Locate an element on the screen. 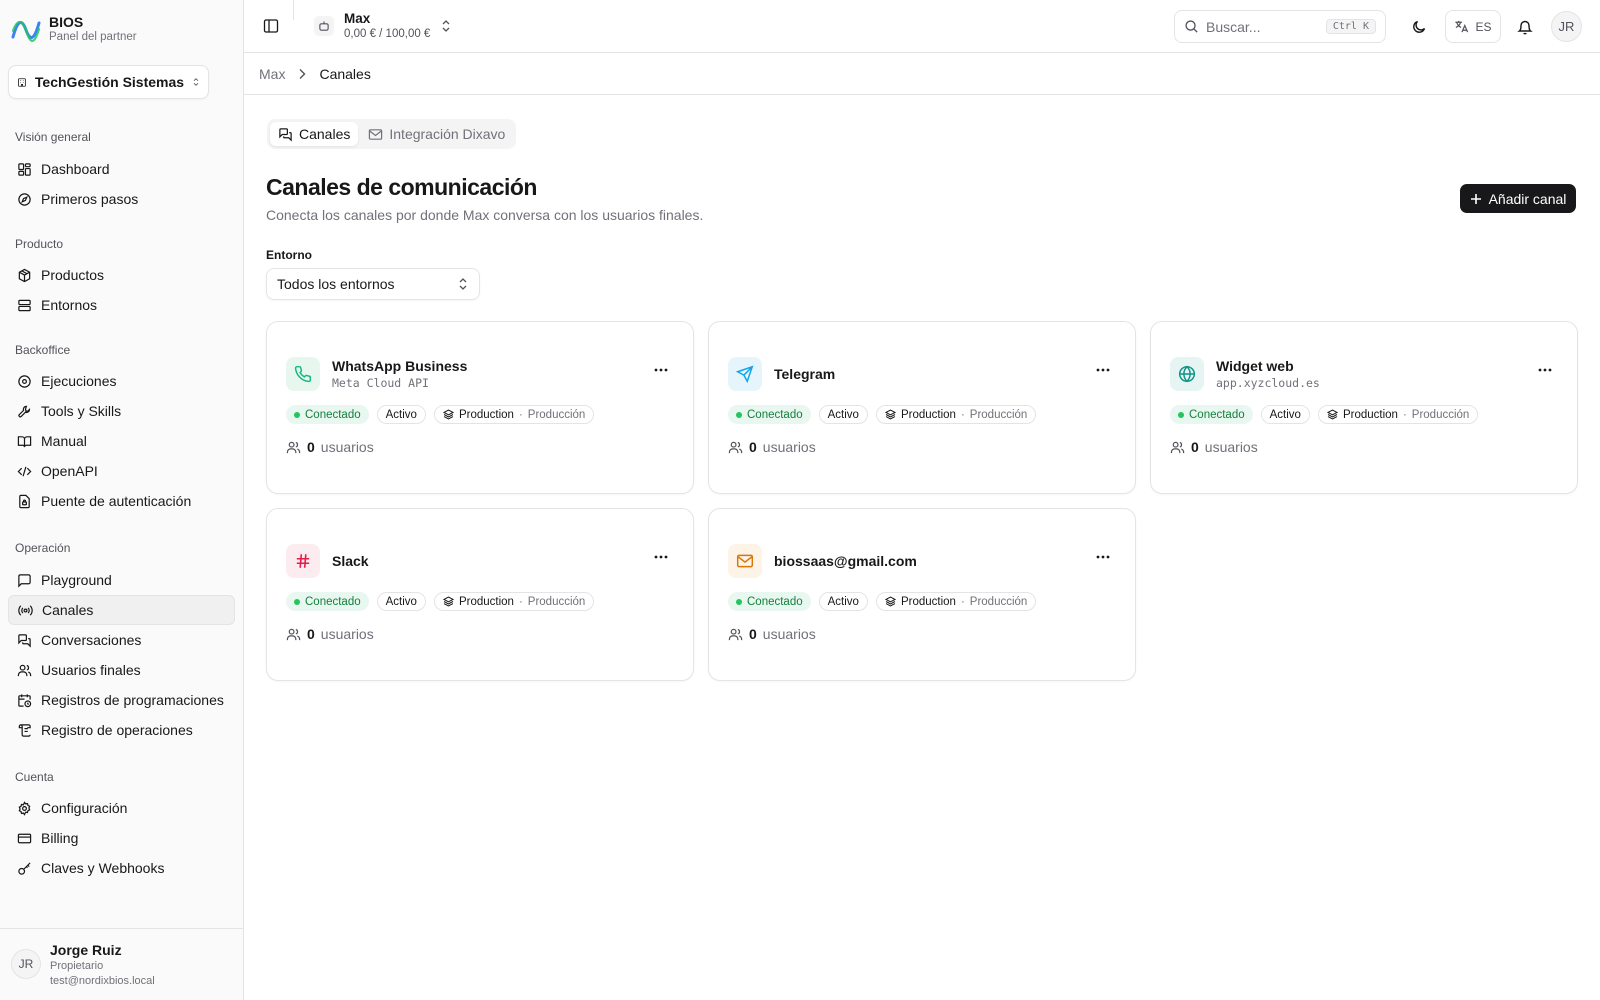 Image resolution: width=1600 pixels, height=1000 pixels. sidebar-item-productos: Productos is located at coordinates (121, 275).